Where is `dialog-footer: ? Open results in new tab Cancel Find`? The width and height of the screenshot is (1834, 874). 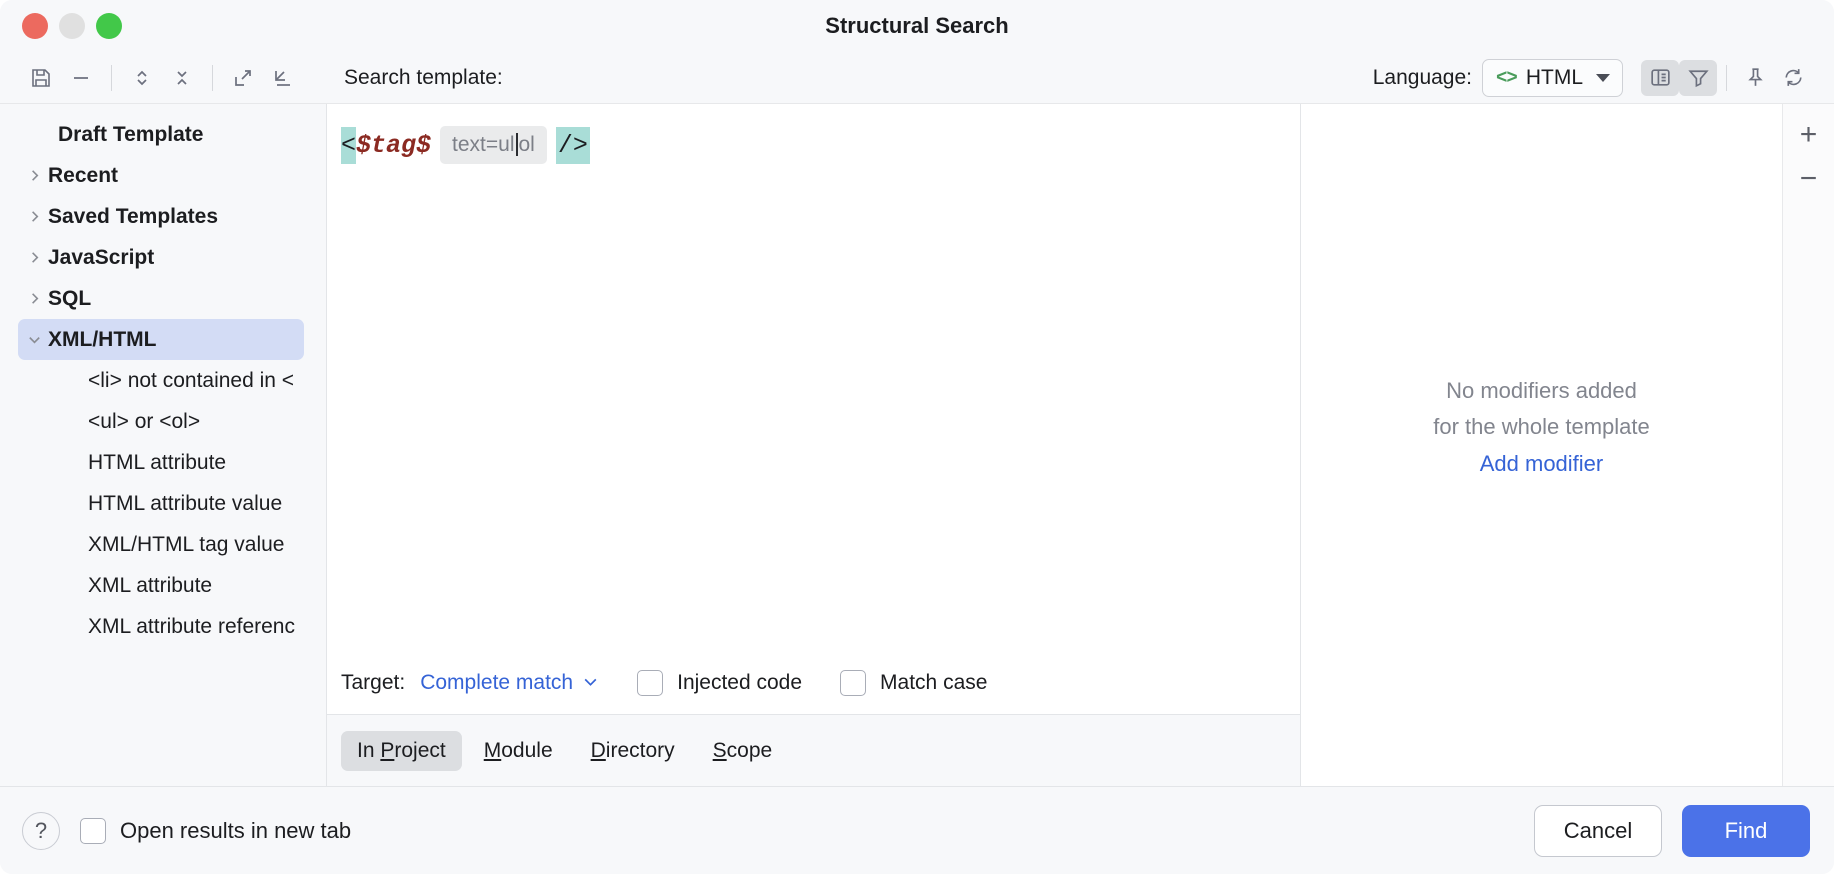 dialog-footer: ? Open results in new tab Cancel Find is located at coordinates (917, 830).